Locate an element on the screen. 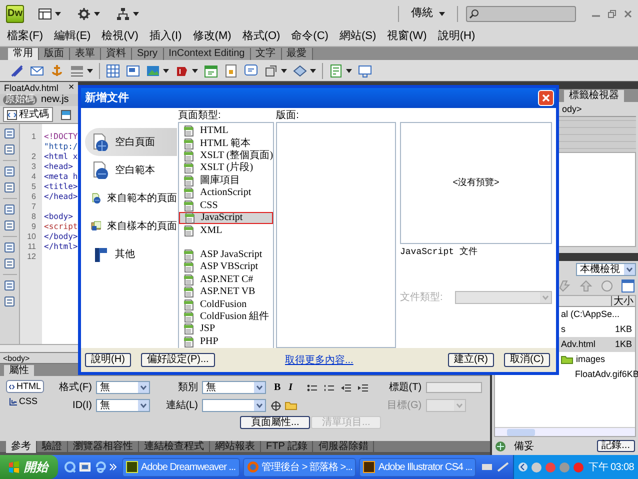 The image size is (638, 479). expand-panel-icon is located at coordinates (628, 286).